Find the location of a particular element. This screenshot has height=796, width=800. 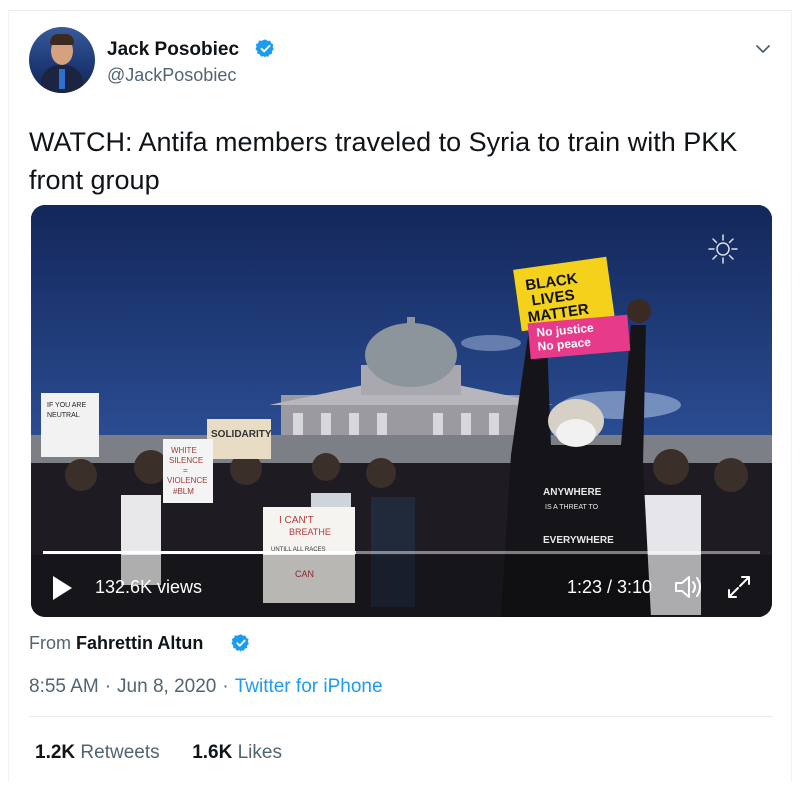

sign-white-line2: SILENCE is located at coordinates (186, 460).